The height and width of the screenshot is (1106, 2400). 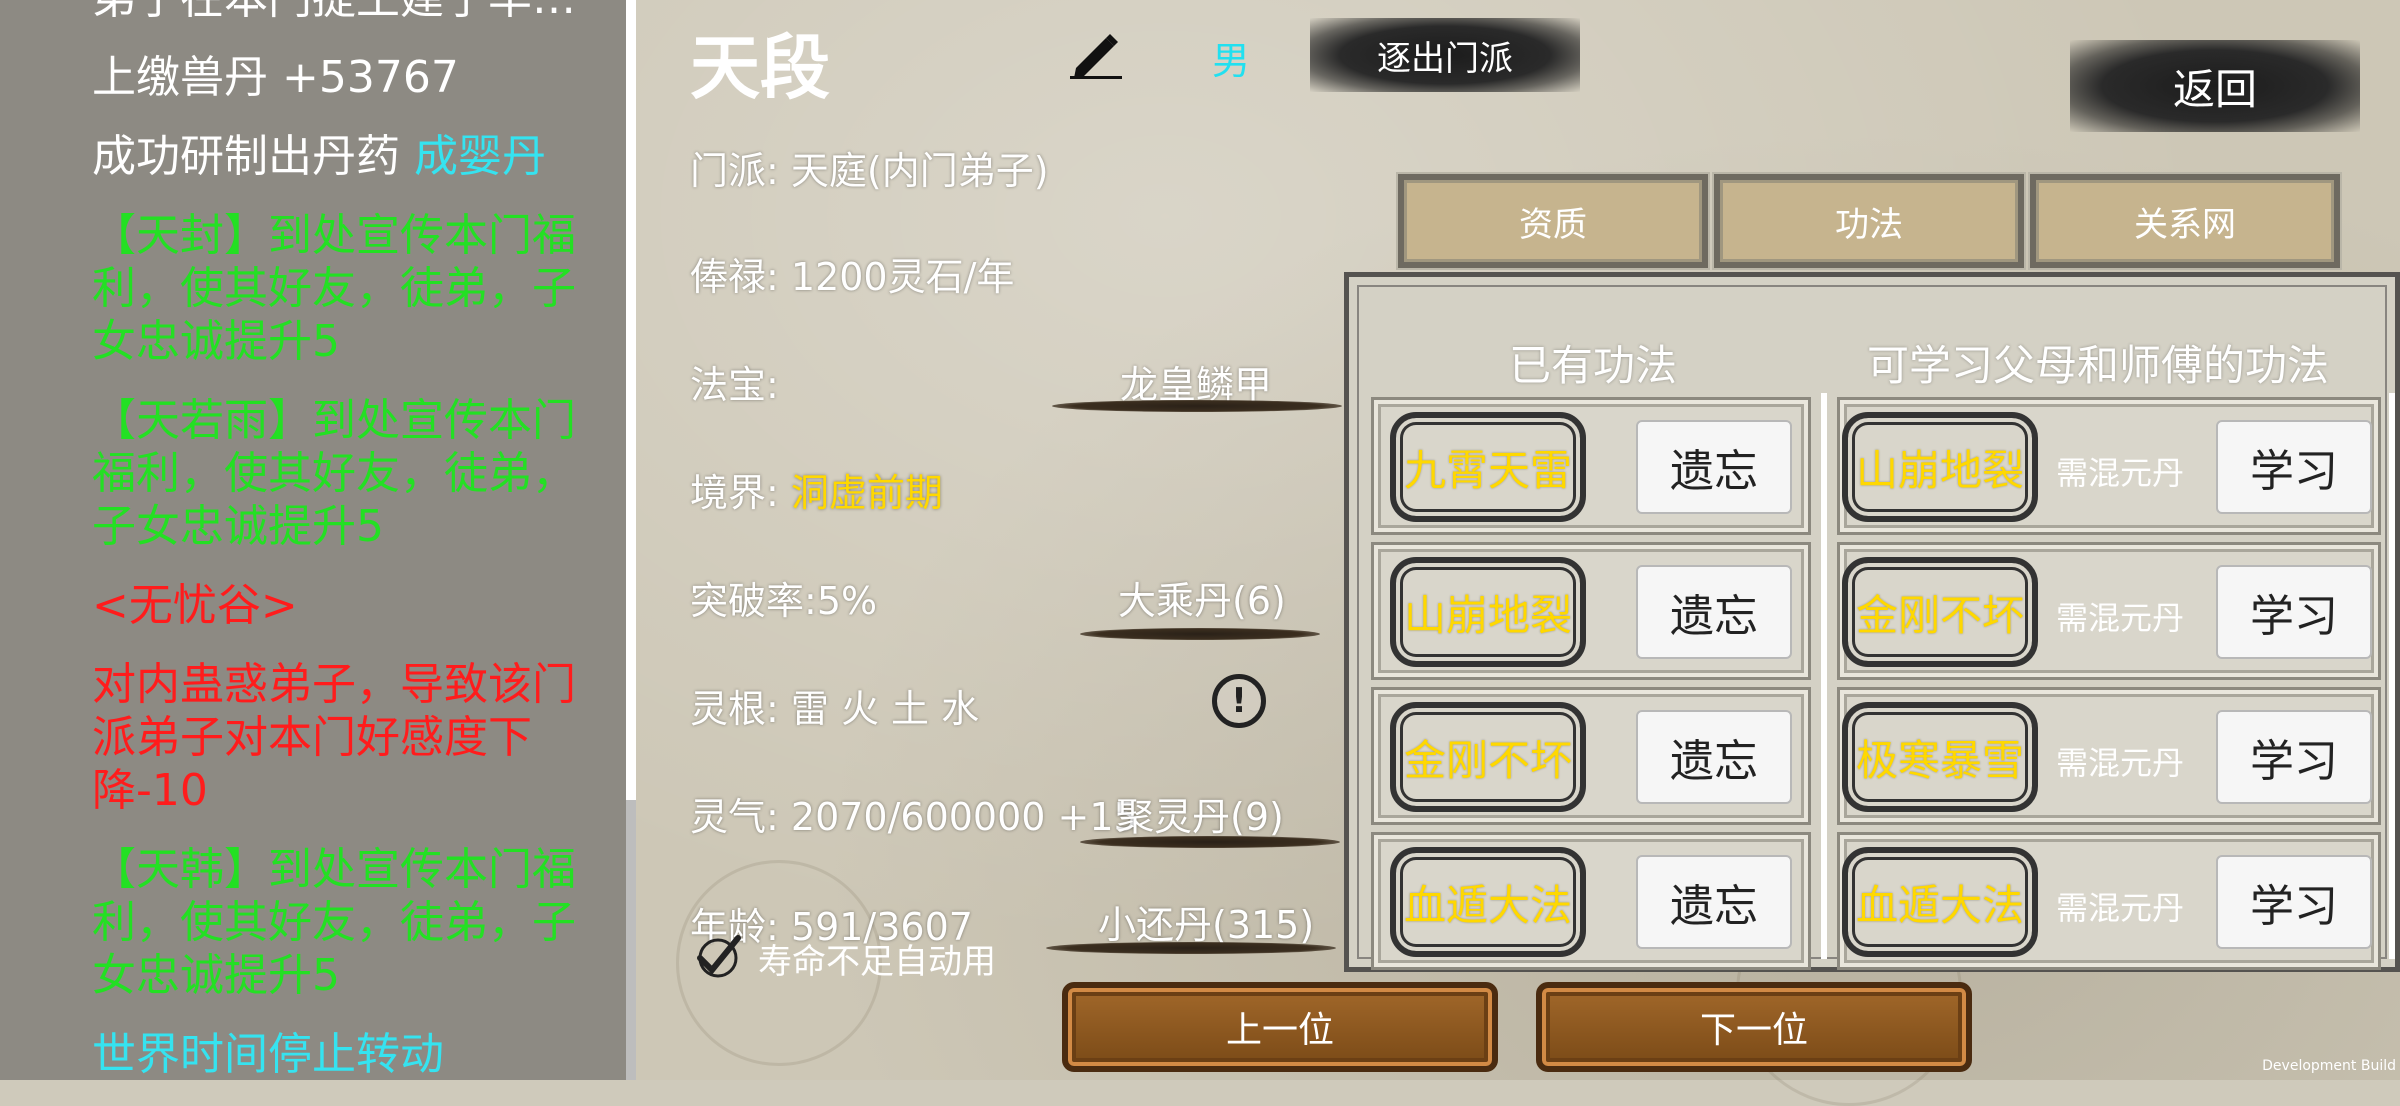 What do you see at coordinates (740, 277) in the screenshot?
I see `salary-label: 俸禄:` at bounding box center [740, 277].